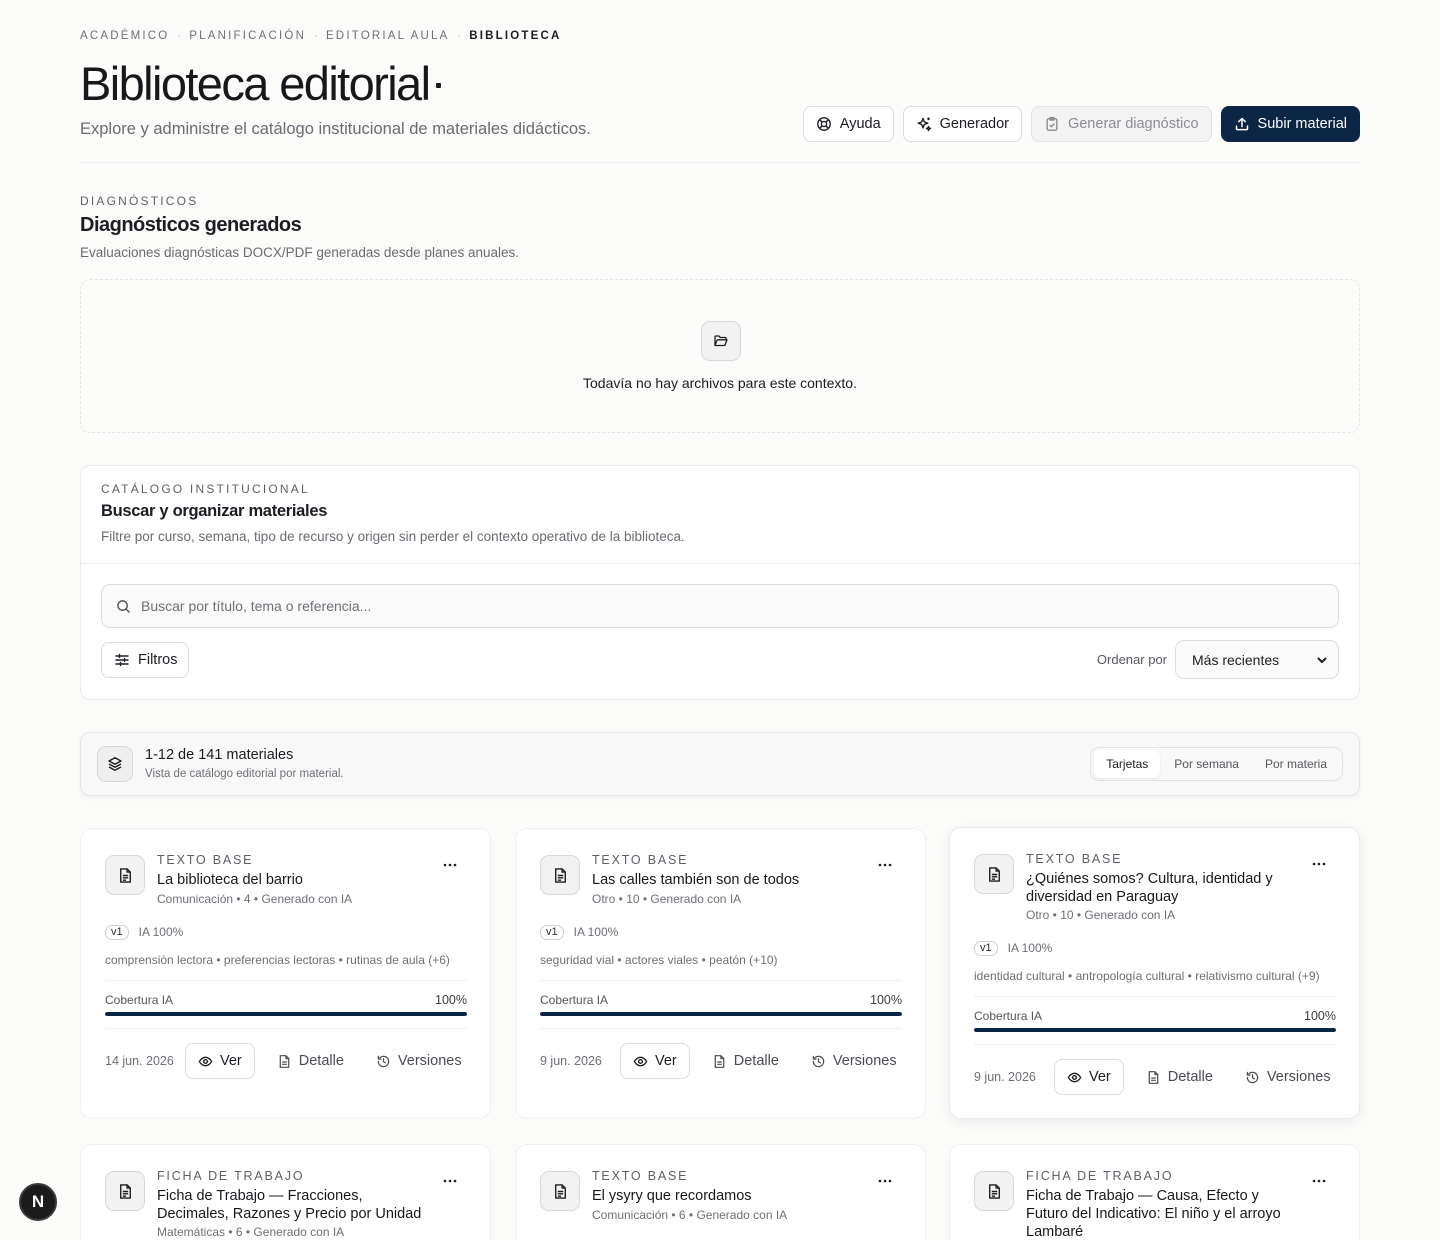 This screenshot has width=1440, height=1240. Describe the element at coordinates (1206, 764) in the screenshot. I see `view-tab-by-week: Por semana` at that location.